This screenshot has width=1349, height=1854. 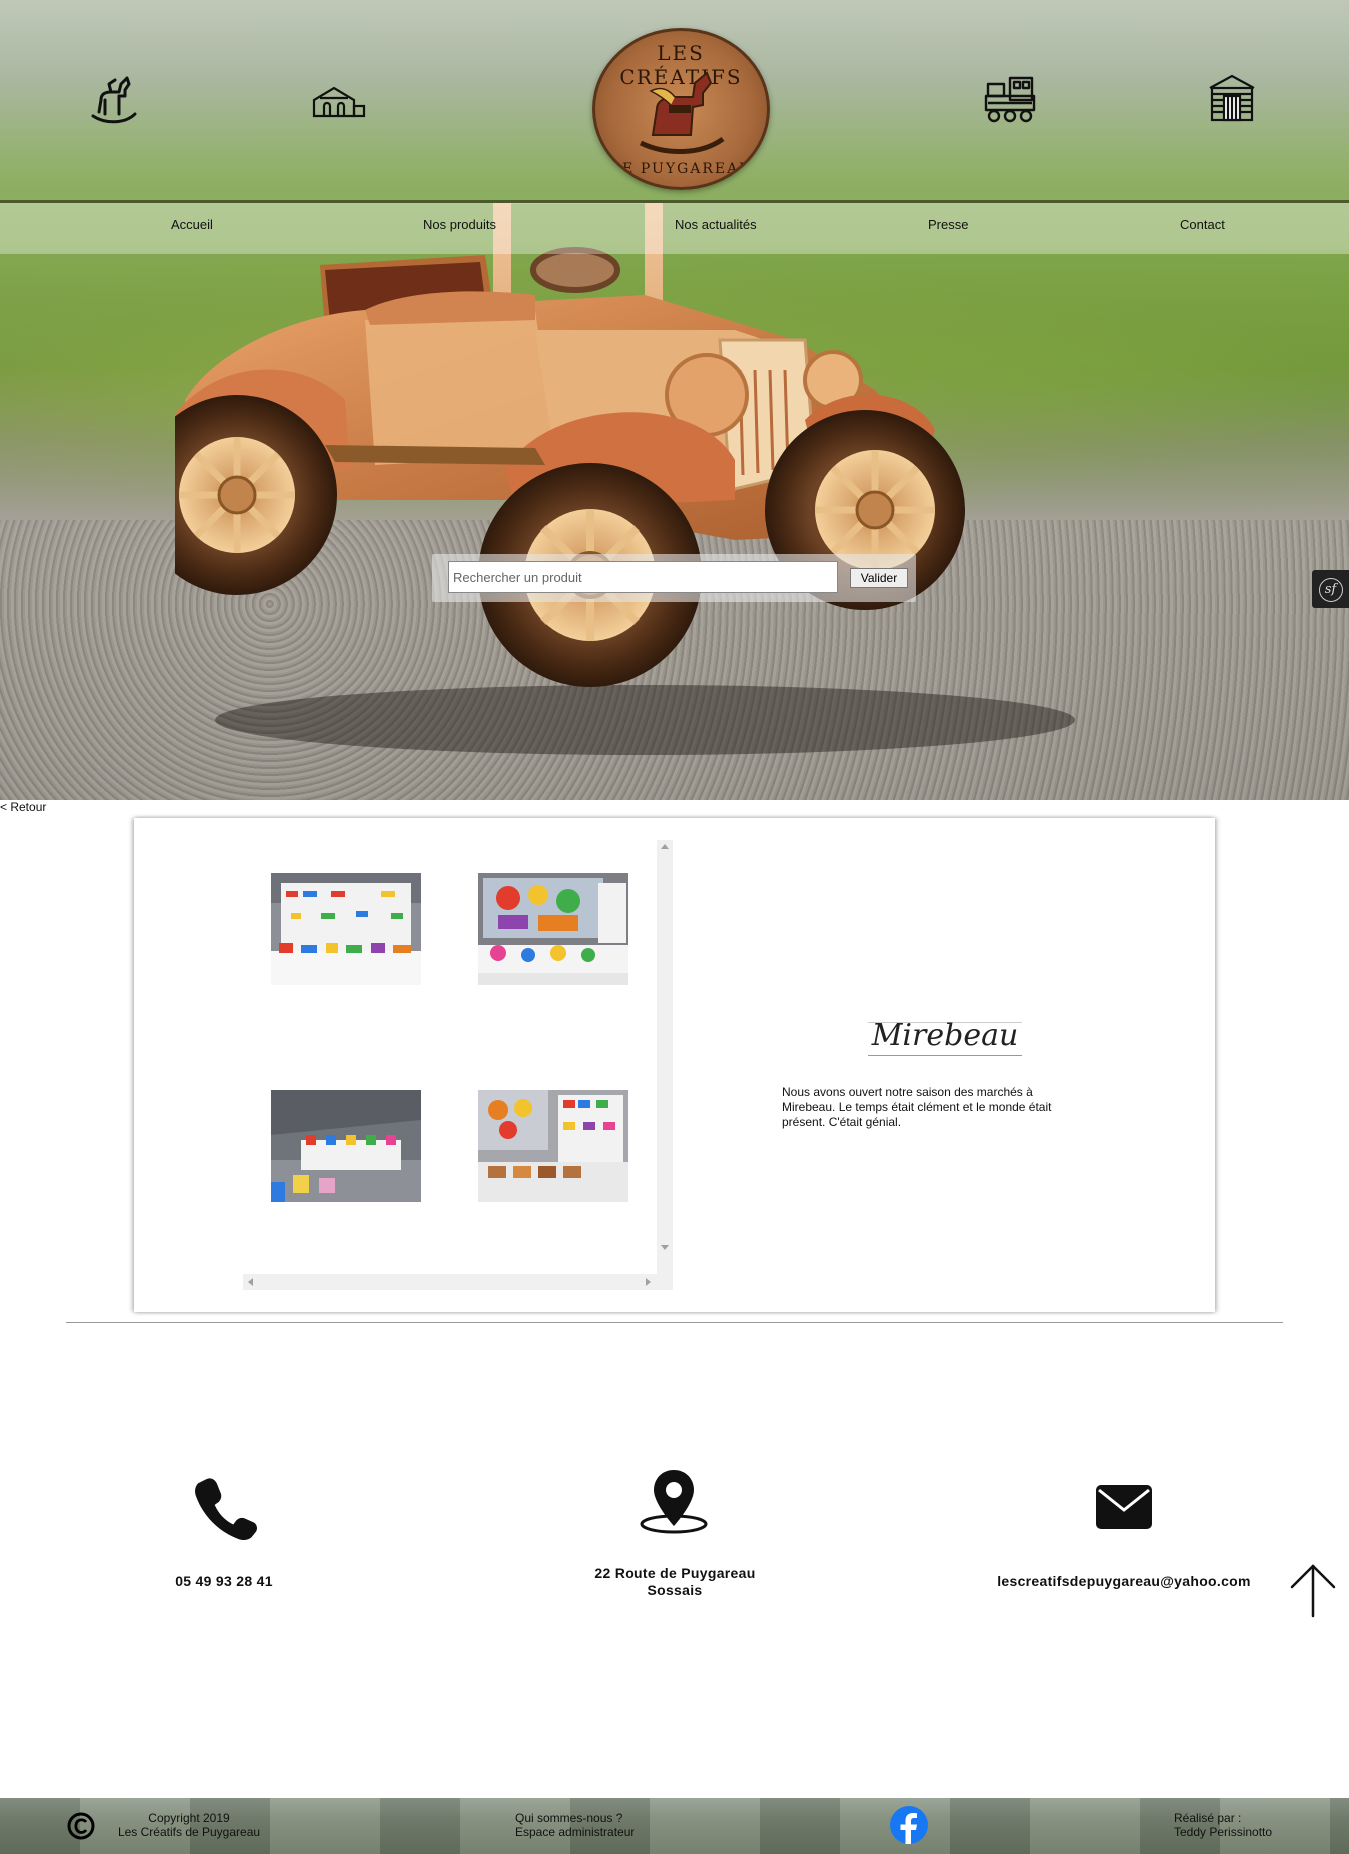 I want to click on gallery-horizontal-scrollbar, so click(x=458, y=1282).